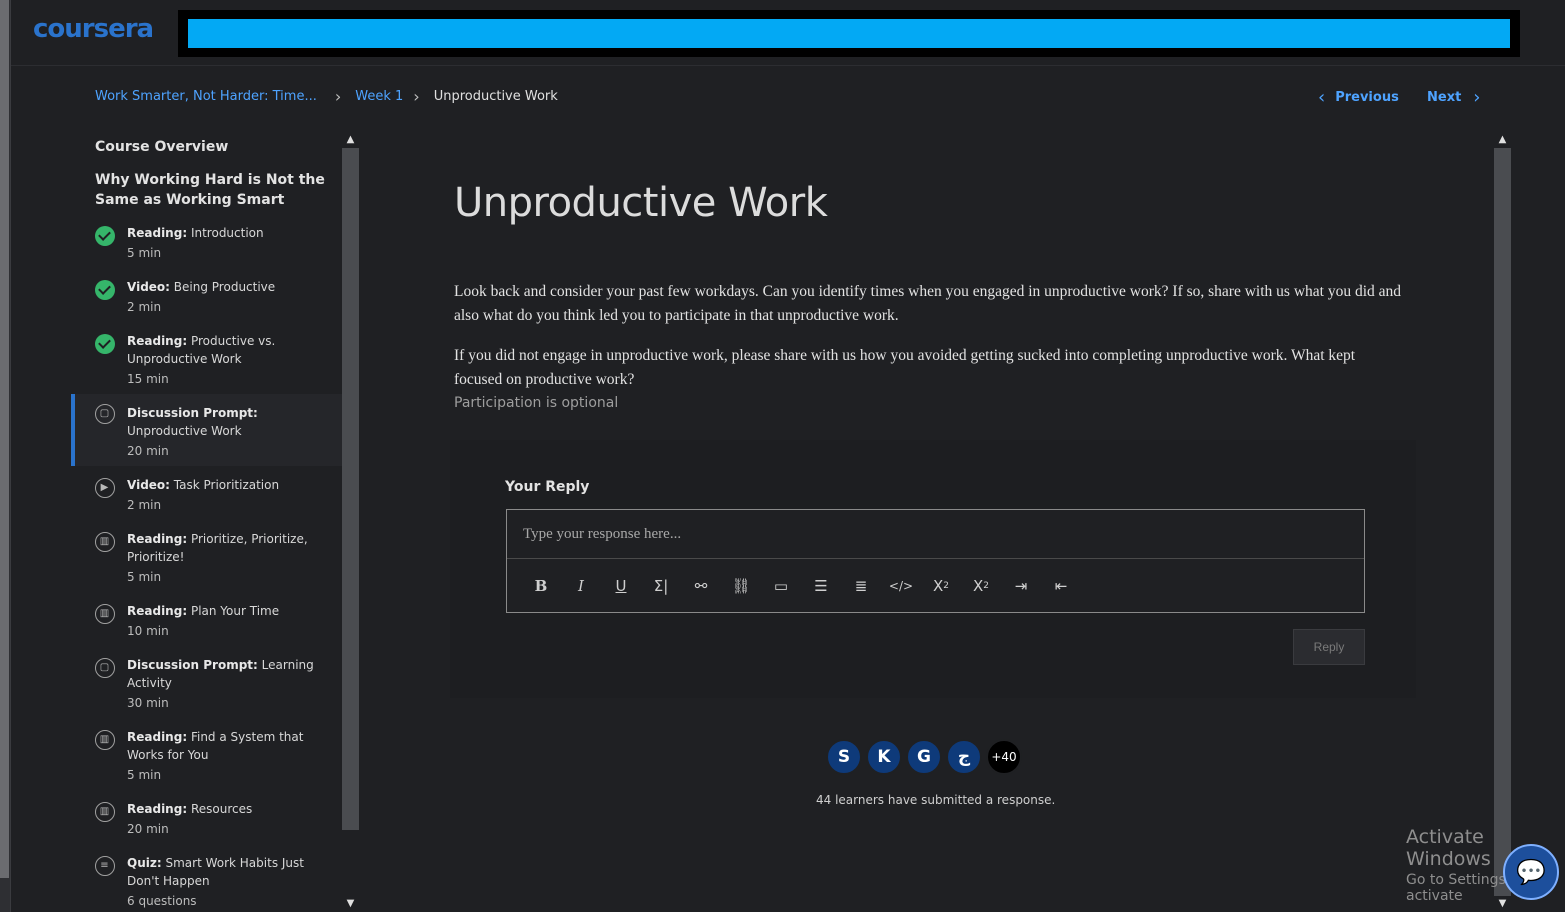 The image size is (1565, 912). What do you see at coordinates (224, 287) in the screenshot?
I see `item-title: Being Productive` at bounding box center [224, 287].